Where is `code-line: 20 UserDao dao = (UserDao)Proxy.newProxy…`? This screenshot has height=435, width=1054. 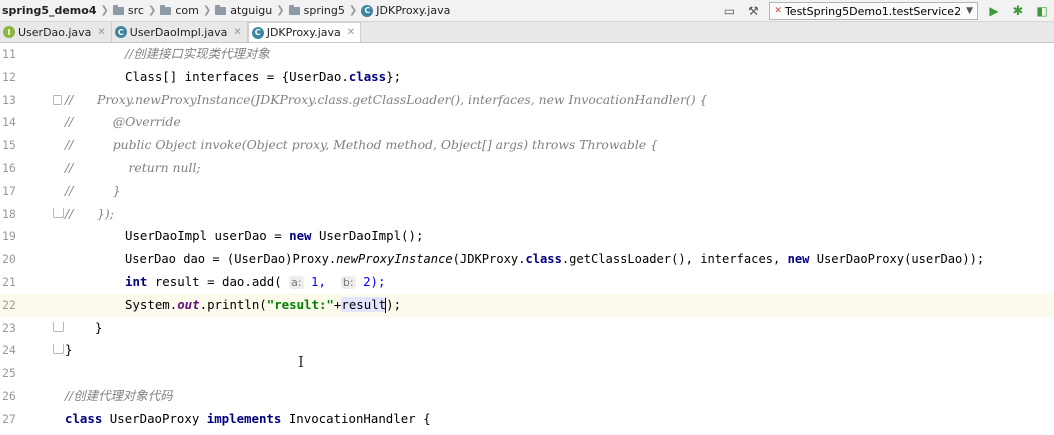
code-line: 20 UserDao dao = (UserDao)Proxy.newProxy… is located at coordinates (527, 259).